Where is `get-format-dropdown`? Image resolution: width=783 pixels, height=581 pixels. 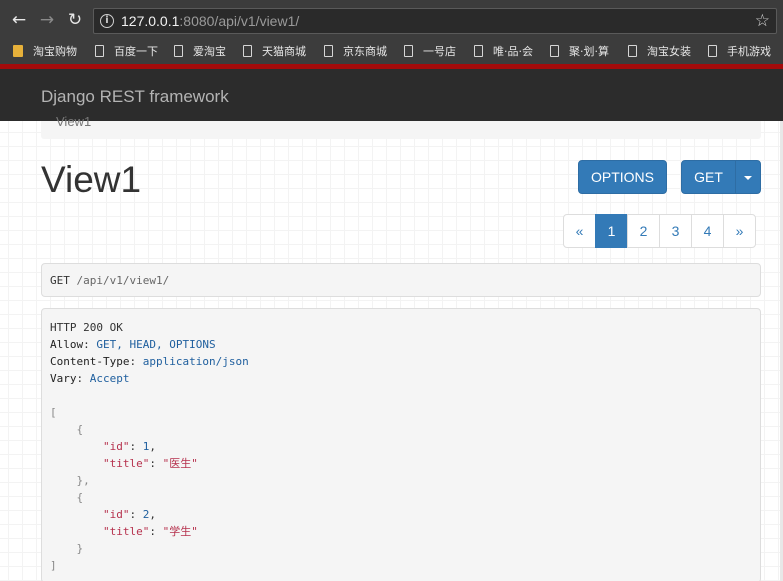
get-format-dropdown is located at coordinates (748, 177).